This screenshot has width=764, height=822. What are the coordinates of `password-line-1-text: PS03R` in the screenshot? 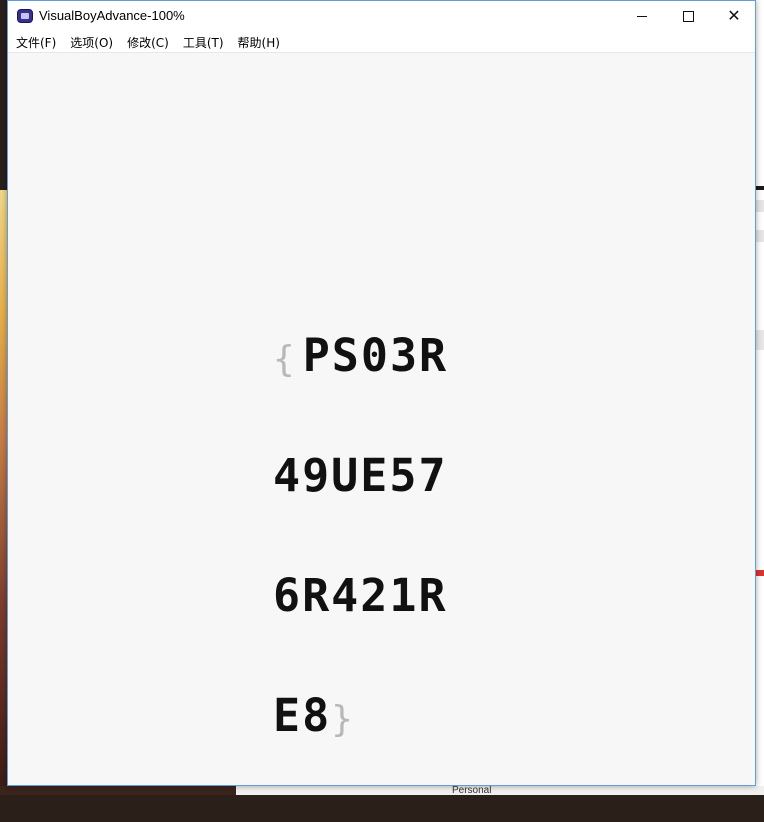 It's located at (375, 355).